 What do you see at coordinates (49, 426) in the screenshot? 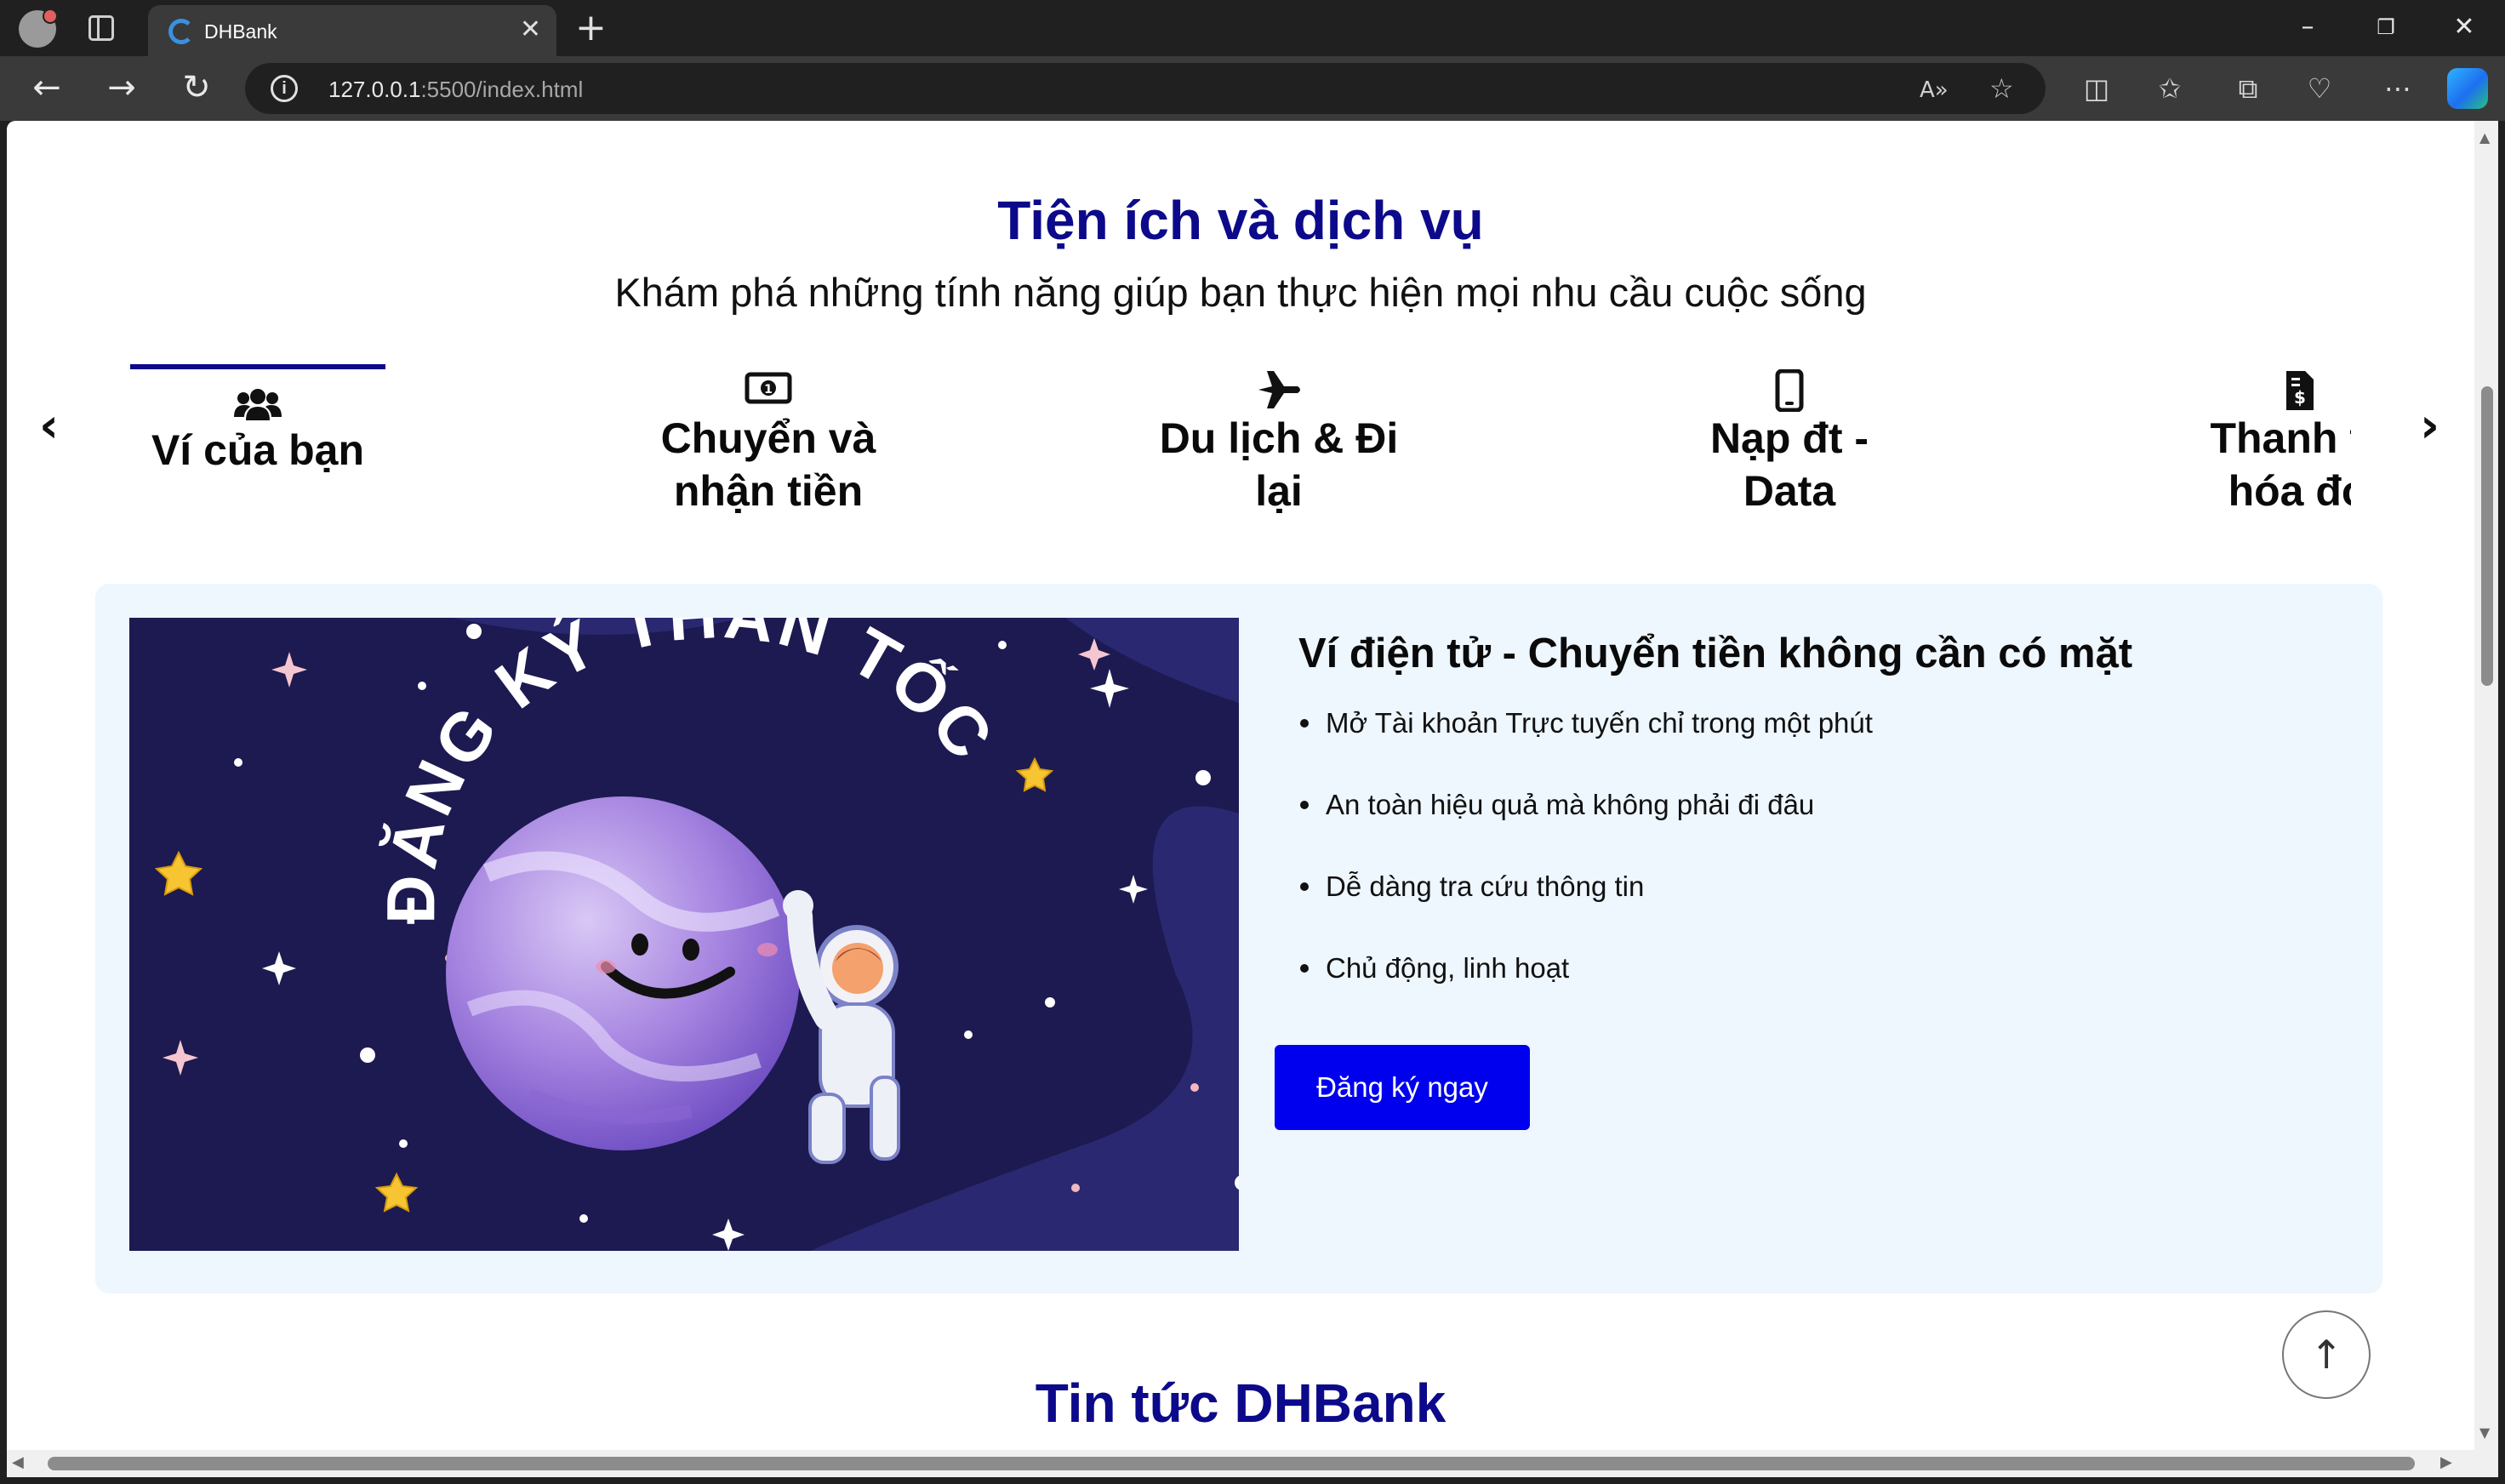
I see `carousel-prev-button: ‹` at bounding box center [49, 426].